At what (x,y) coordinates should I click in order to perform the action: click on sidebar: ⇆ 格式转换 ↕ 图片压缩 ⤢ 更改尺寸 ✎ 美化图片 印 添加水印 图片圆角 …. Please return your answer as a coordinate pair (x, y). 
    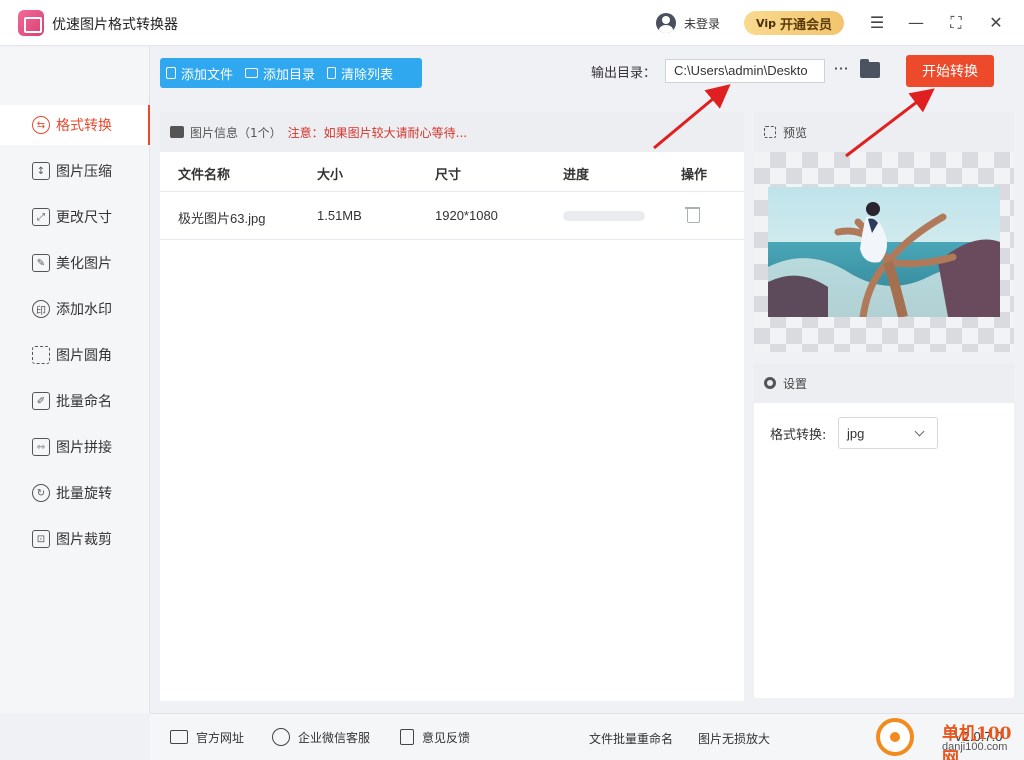
    Looking at the image, I should click on (75, 380).